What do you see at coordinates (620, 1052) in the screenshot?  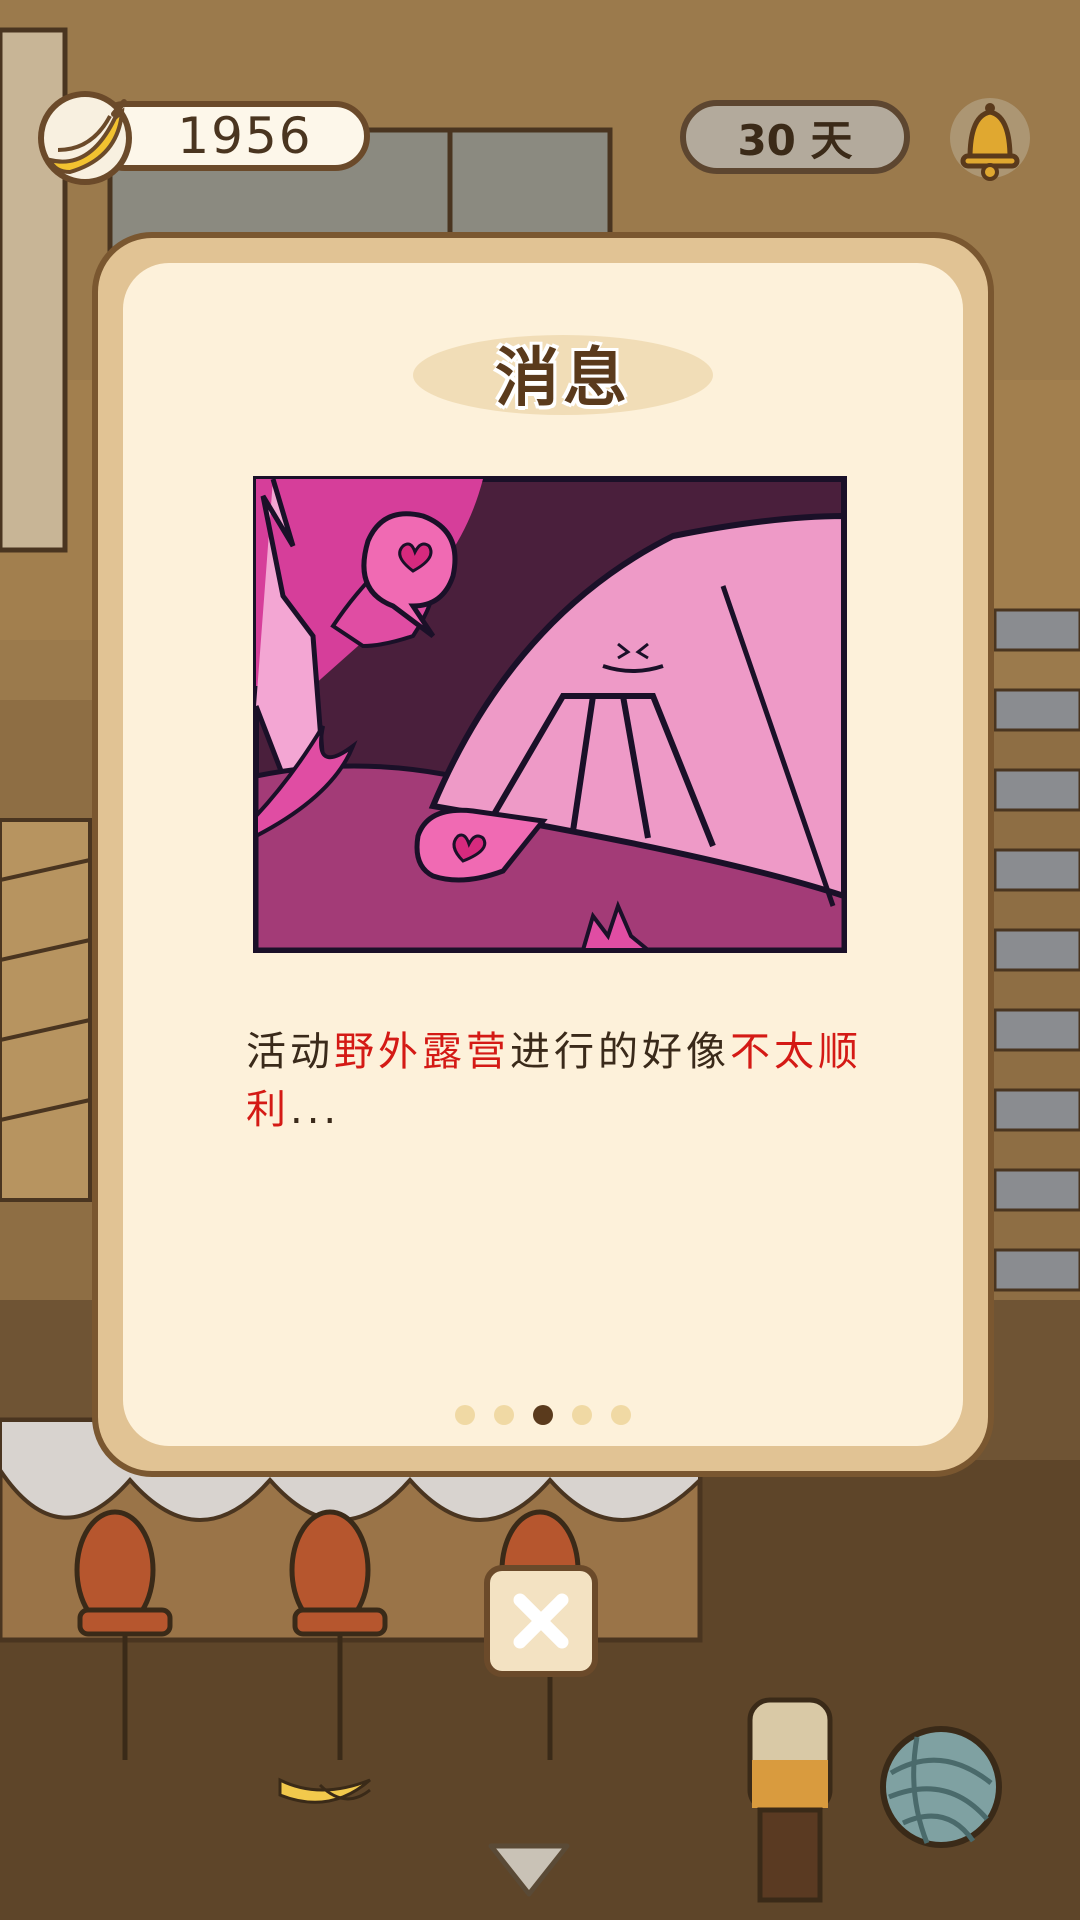 I see `message-part: 进行的好像` at bounding box center [620, 1052].